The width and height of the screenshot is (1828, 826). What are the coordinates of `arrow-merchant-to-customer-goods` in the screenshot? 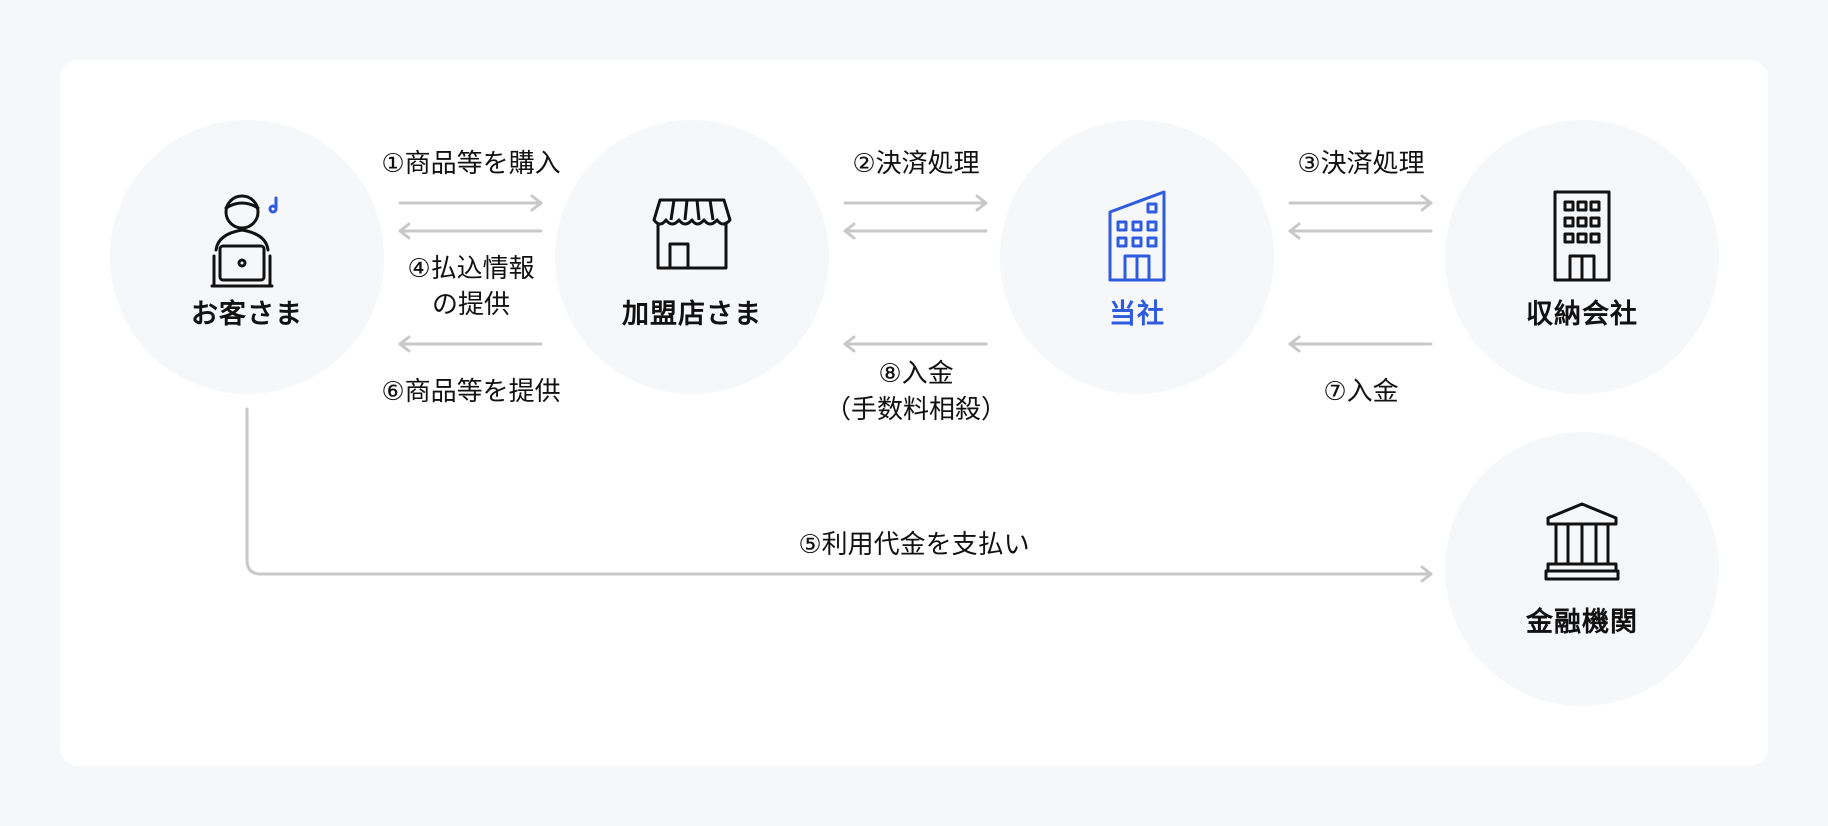 It's located at (470, 344).